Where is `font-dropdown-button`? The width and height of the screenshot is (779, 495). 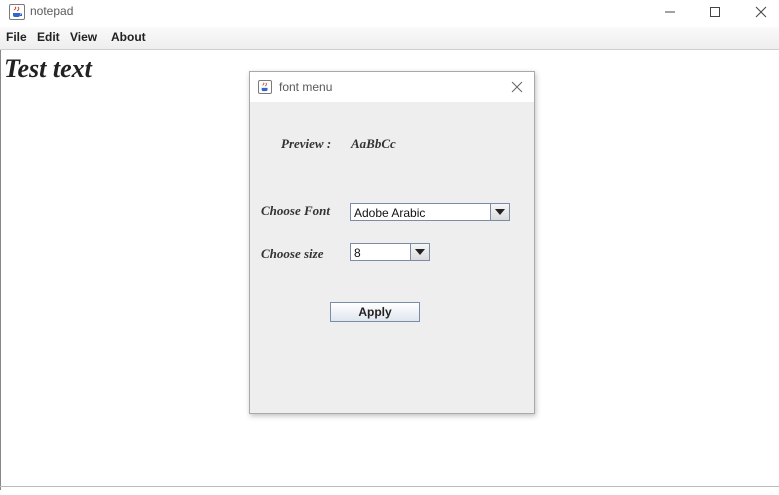
font-dropdown-button is located at coordinates (499, 212).